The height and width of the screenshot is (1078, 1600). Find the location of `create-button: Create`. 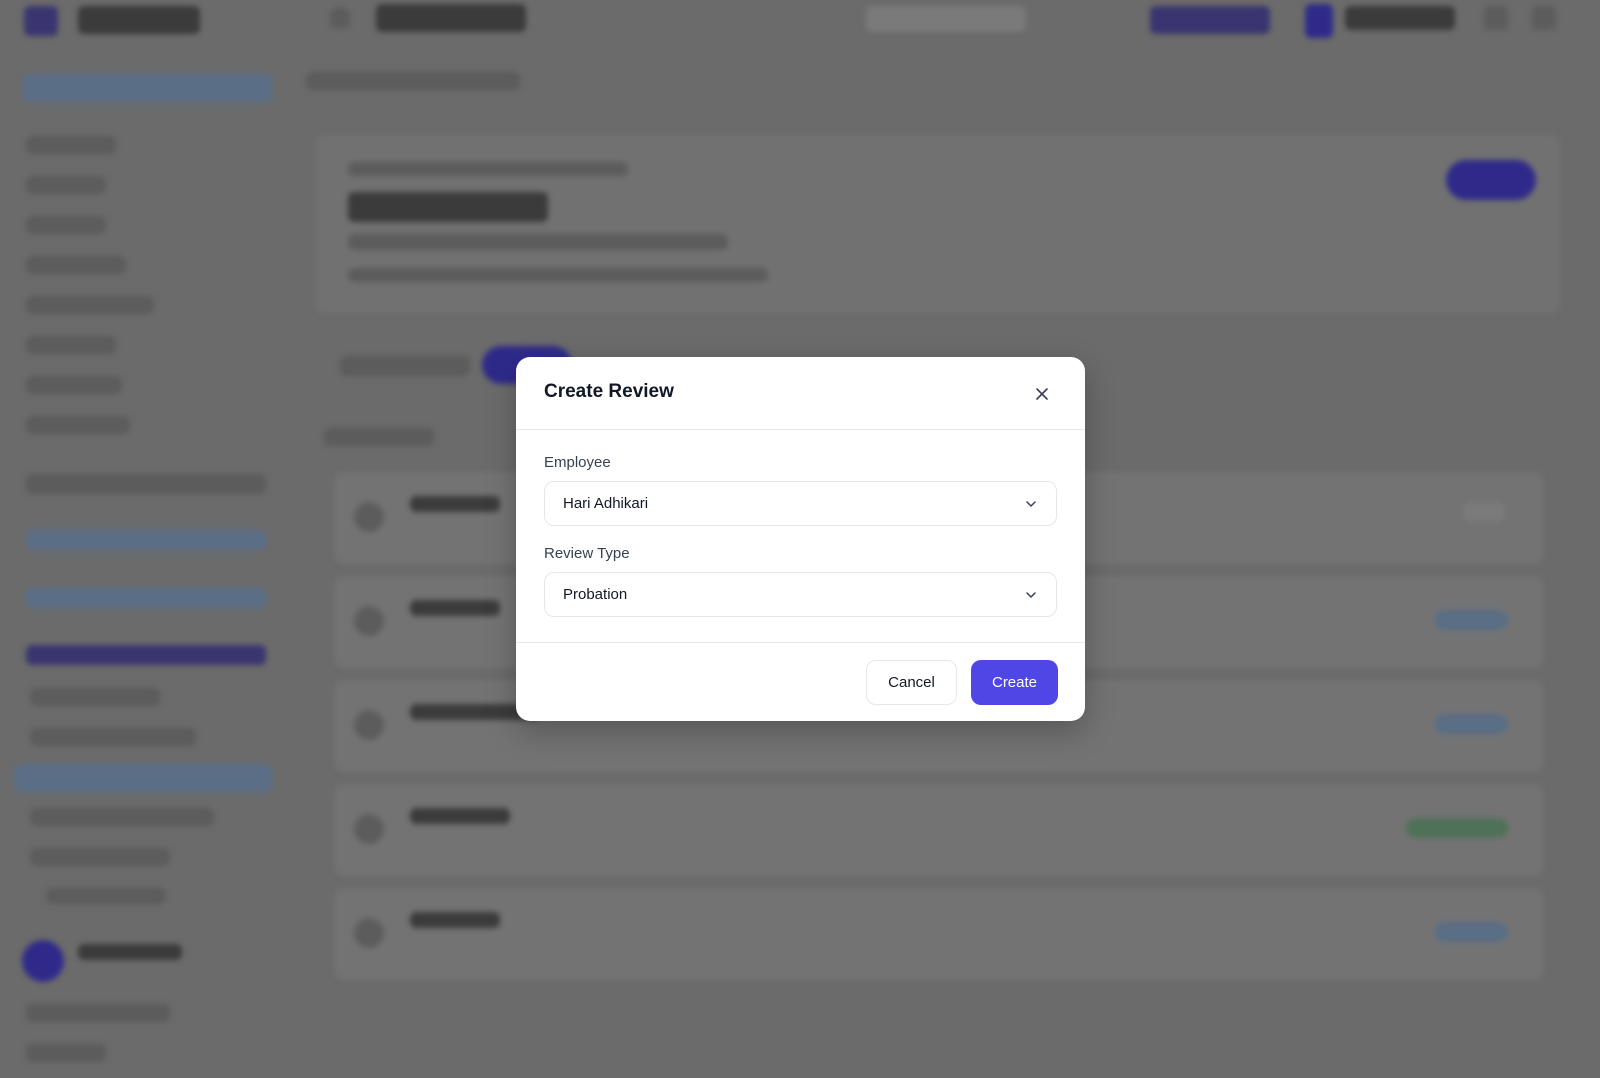

create-button: Create is located at coordinates (1014, 682).